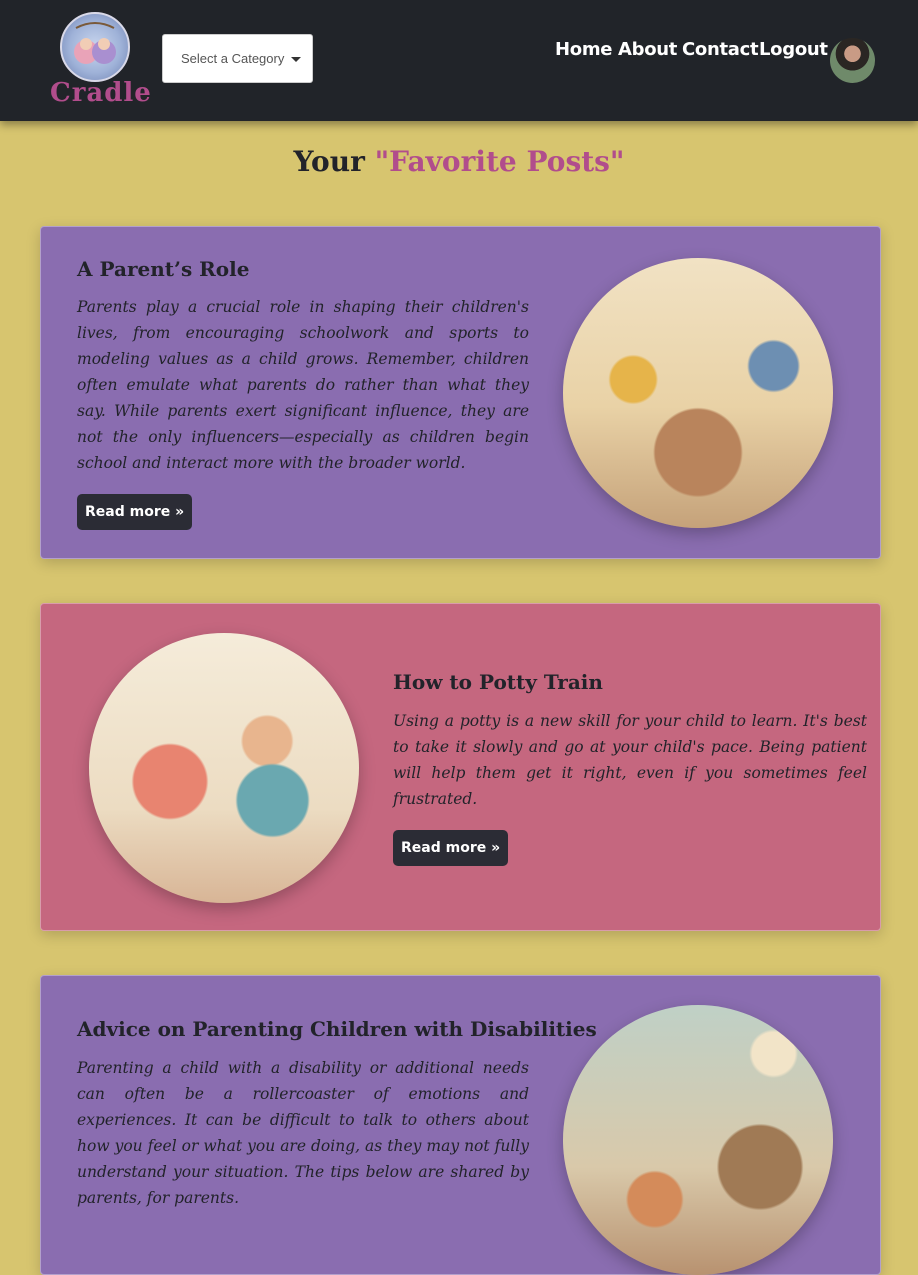 The image size is (918, 1275). I want to click on page-title-highlight: "Favorite Posts", so click(499, 161).